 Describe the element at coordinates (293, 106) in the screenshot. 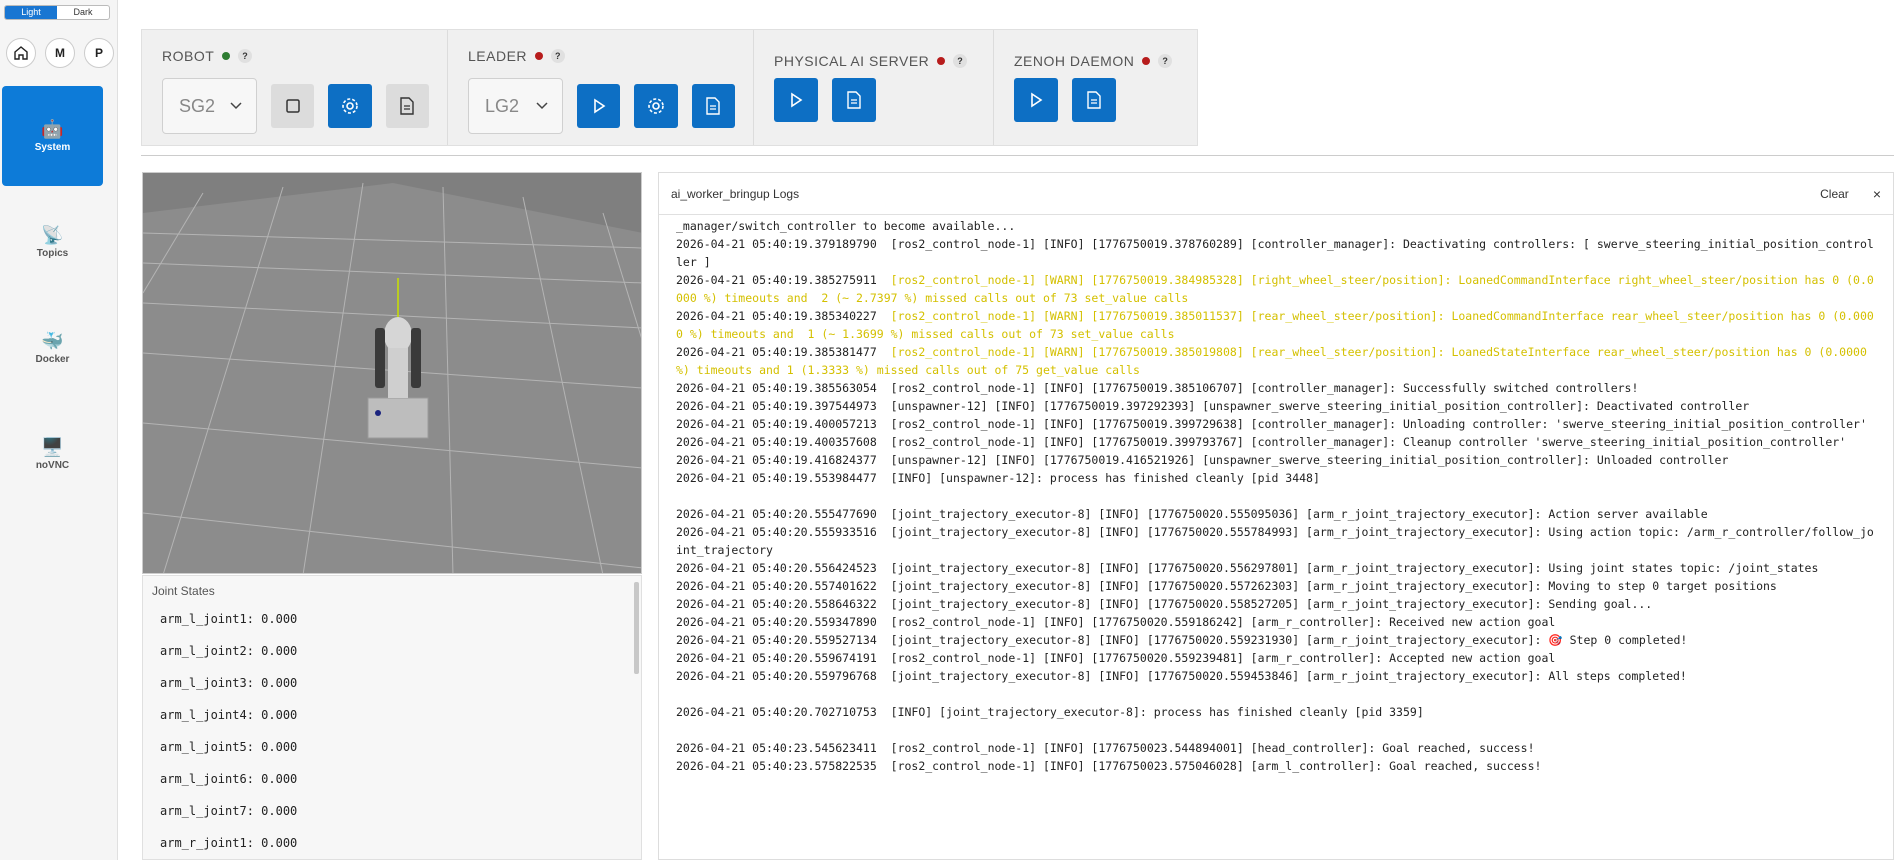

I see `robot-stop-button` at that location.